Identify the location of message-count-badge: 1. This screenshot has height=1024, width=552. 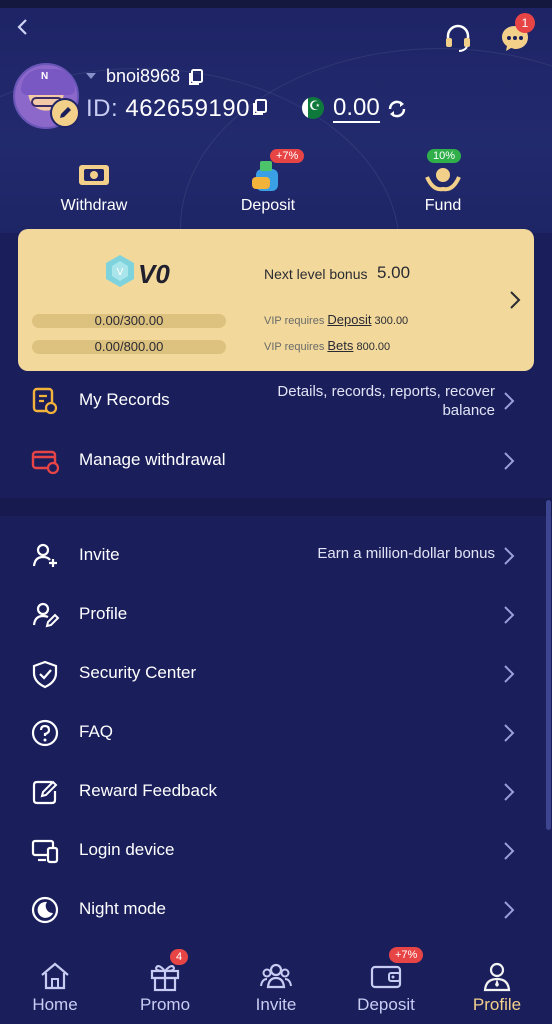
(525, 23).